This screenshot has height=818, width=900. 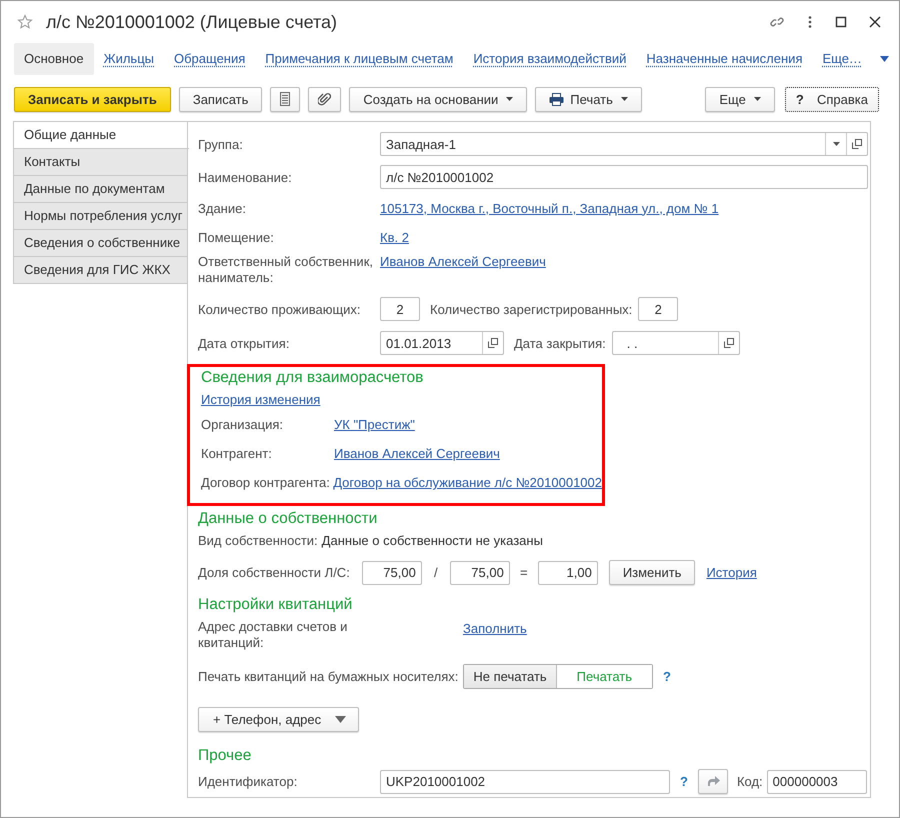 What do you see at coordinates (225, 756) in the screenshot?
I see `section-title: Прочее` at bounding box center [225, 756].